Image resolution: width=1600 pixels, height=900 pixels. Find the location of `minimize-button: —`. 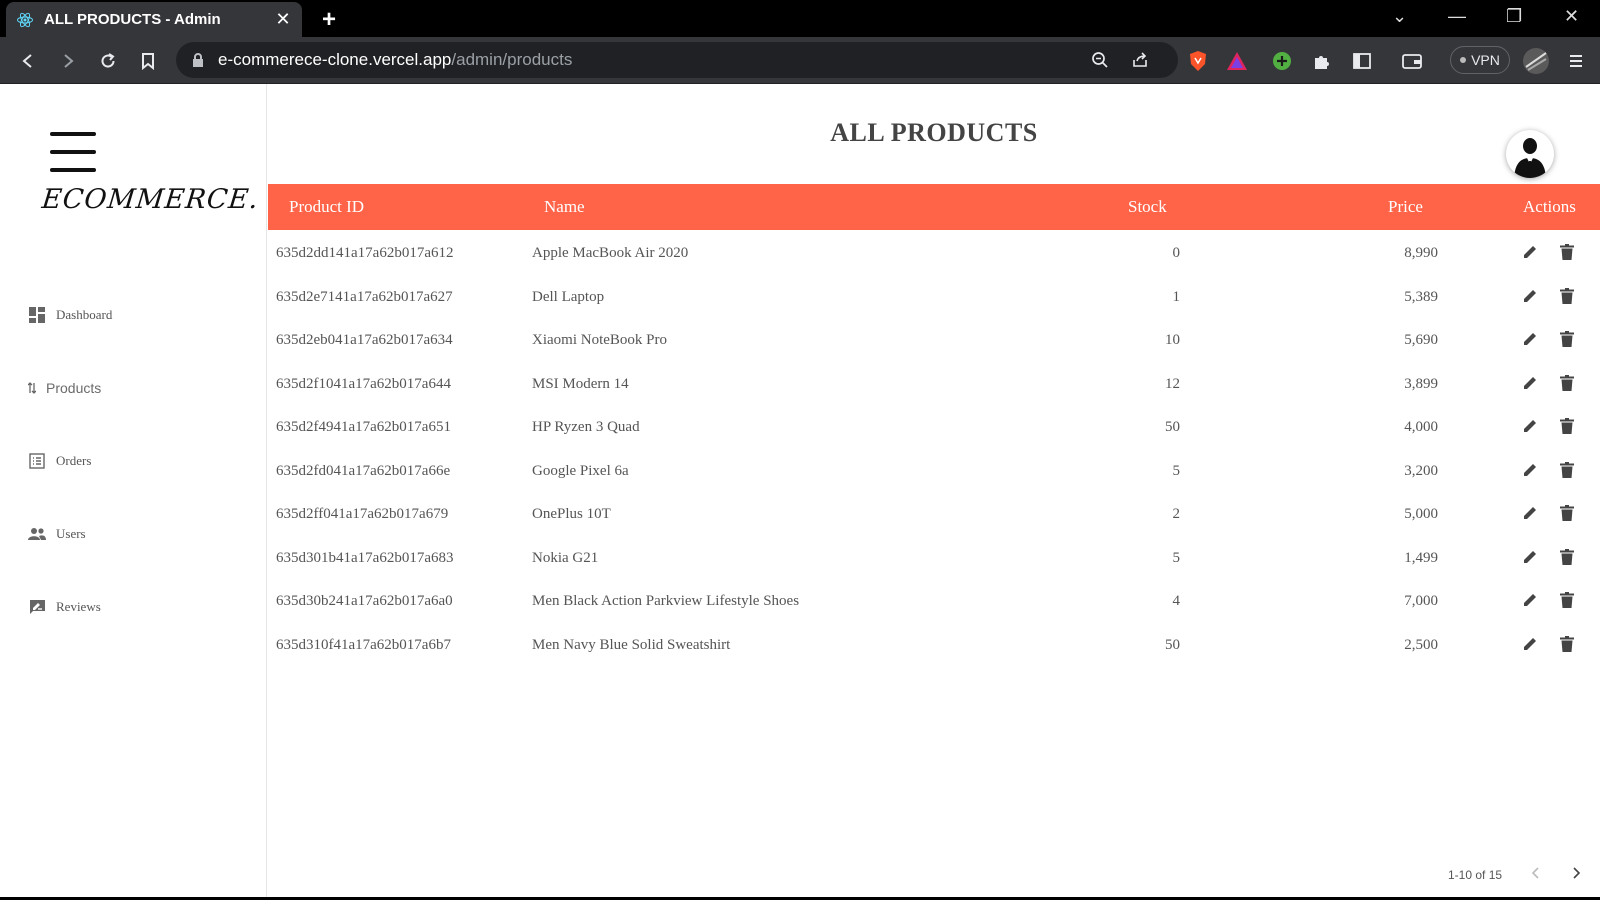

minimize-button: — is located at coordinates (1457, 16).